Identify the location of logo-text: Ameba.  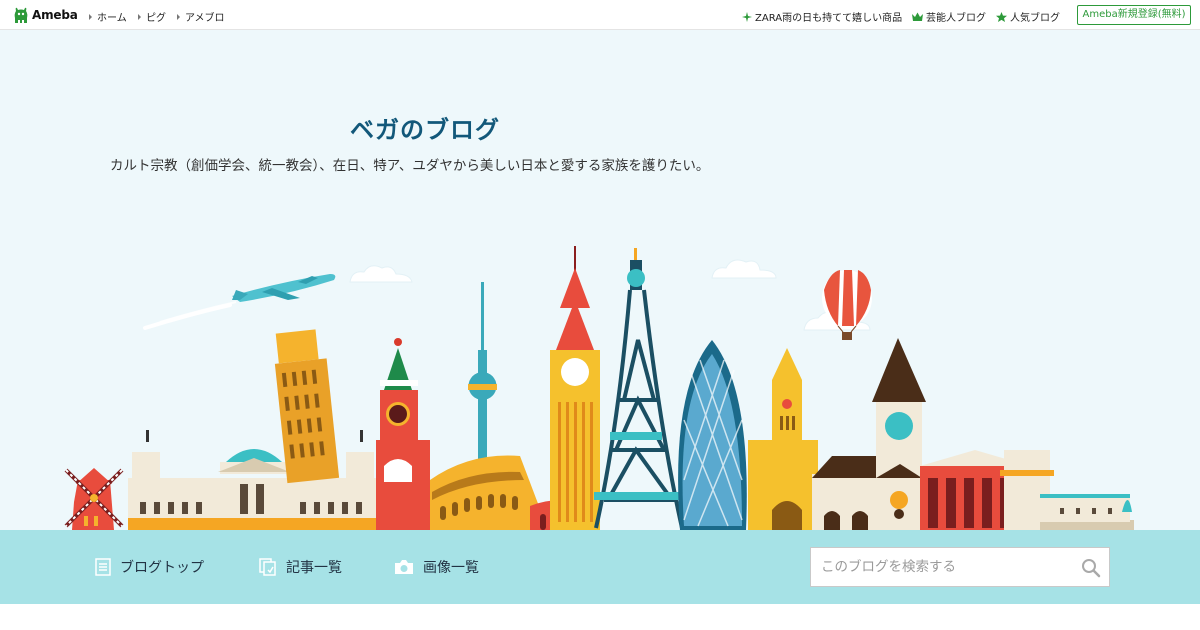
(55, 15).